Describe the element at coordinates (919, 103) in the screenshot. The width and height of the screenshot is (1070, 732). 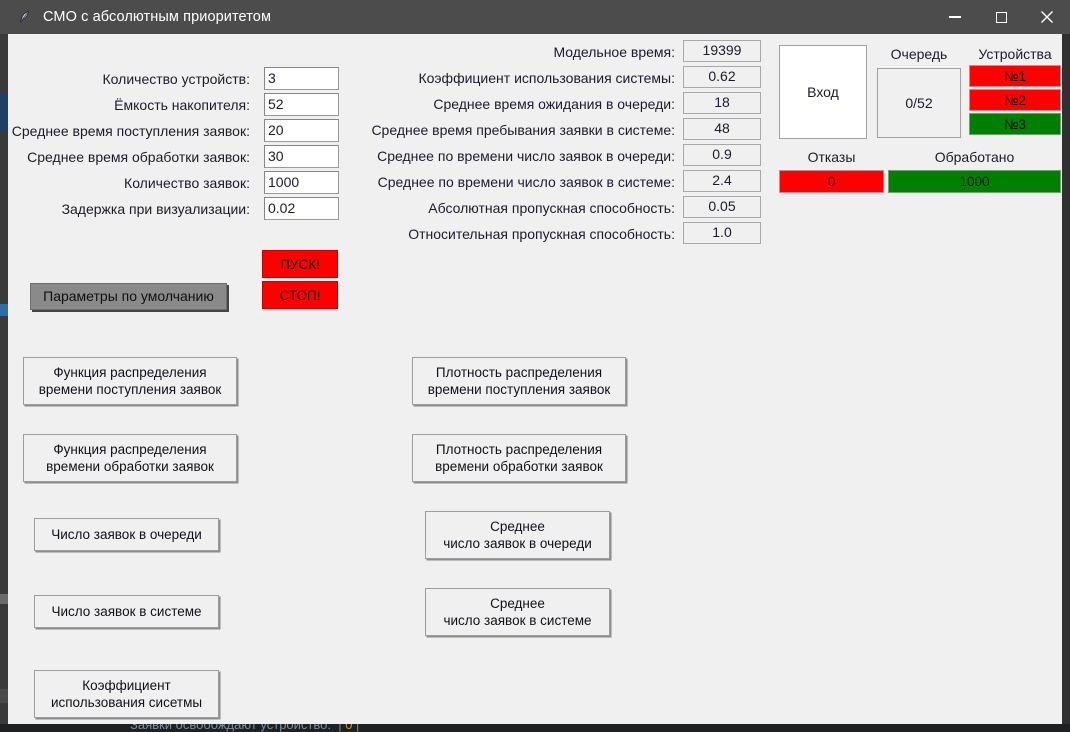
I see `queue-box: 0/52` at that location.